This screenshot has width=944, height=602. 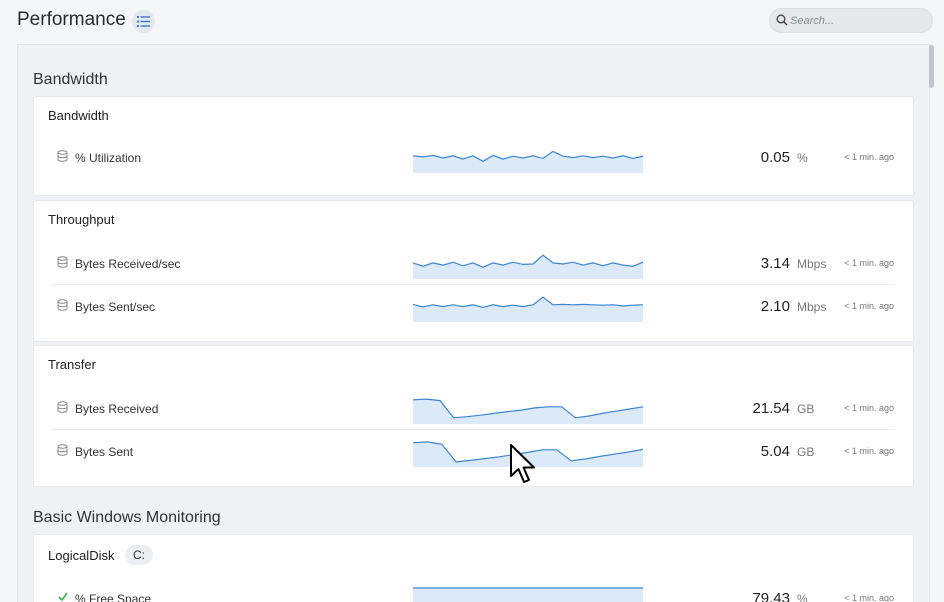 I want to click on page-header: Performance, so click(x=472, y=22).